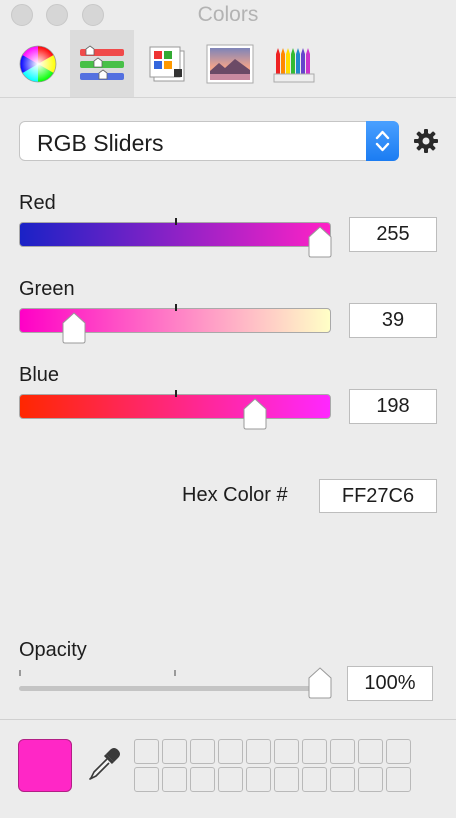  I want to click on sliders-icon, so click(102, 62).